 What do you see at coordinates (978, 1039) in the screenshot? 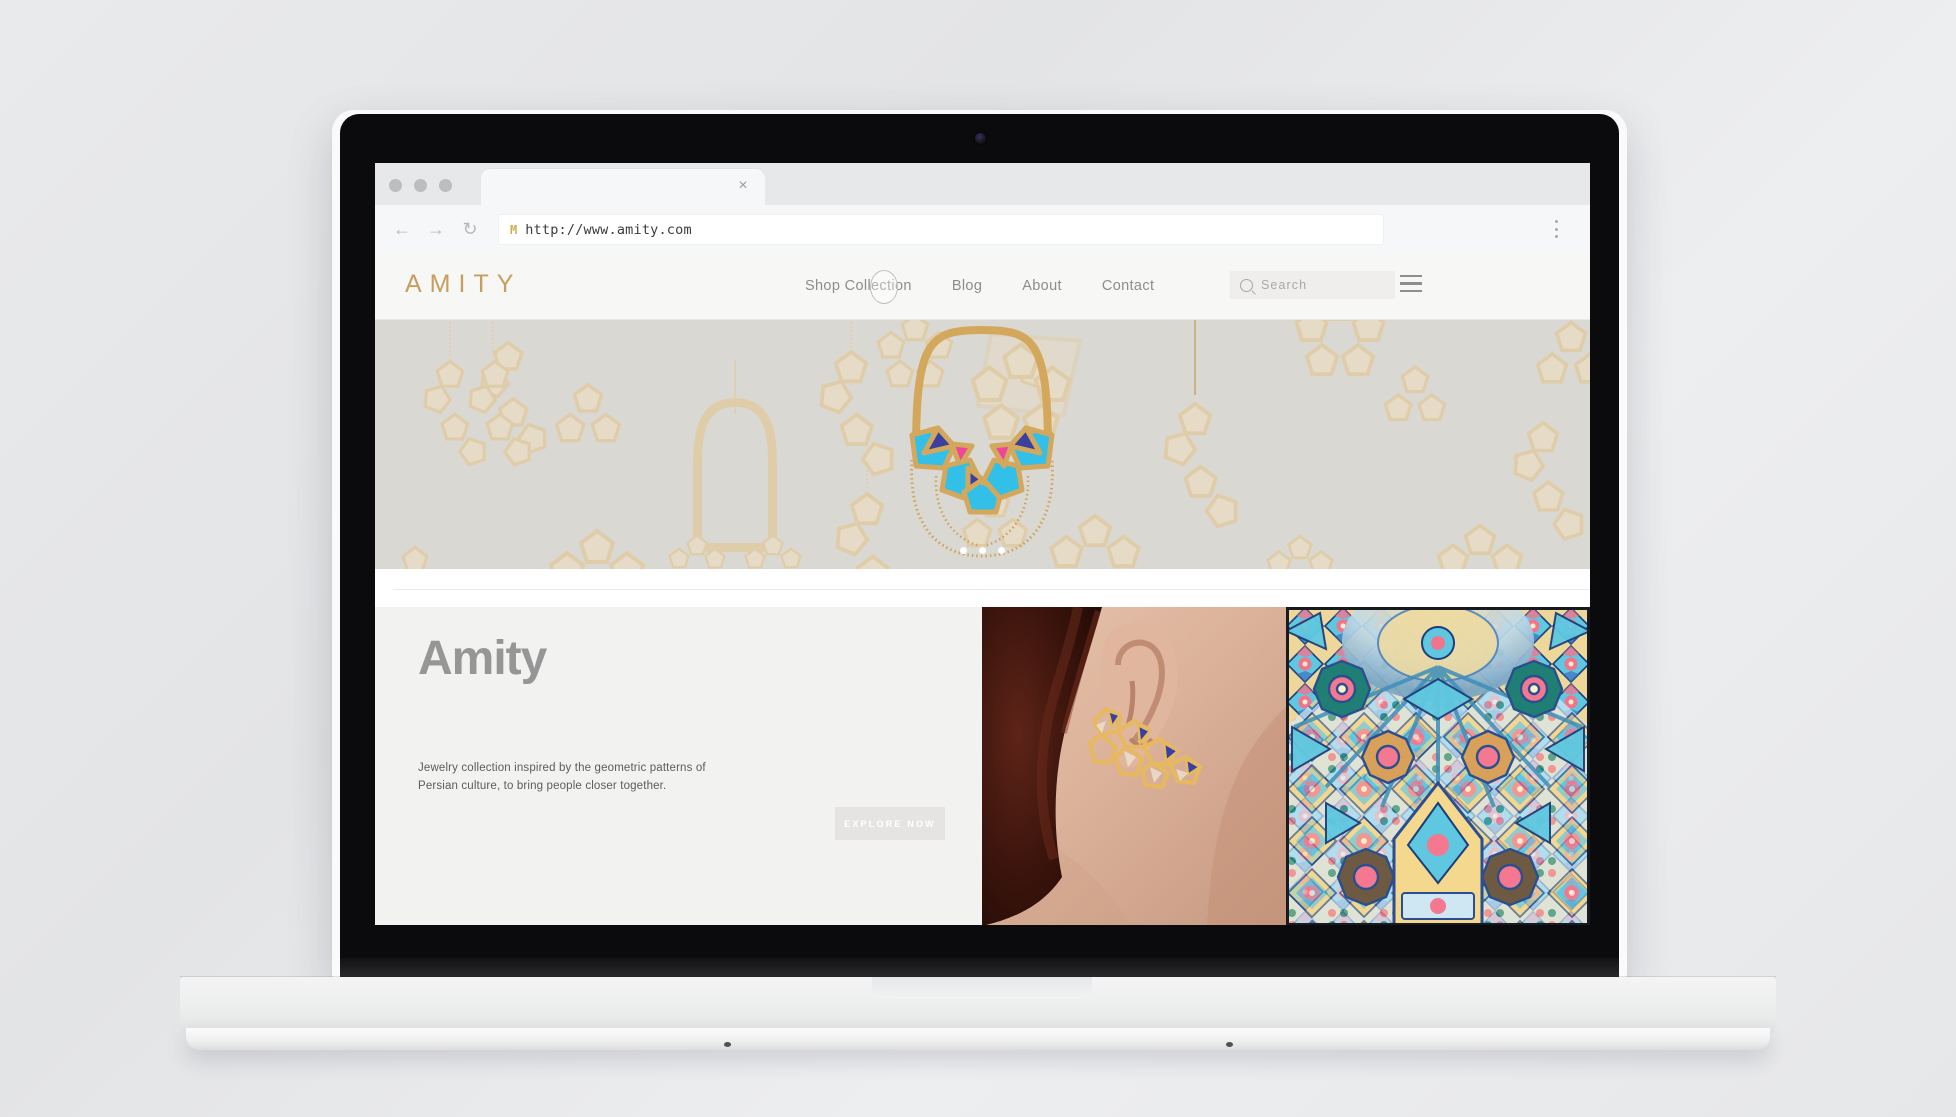
I see `laptop-base-lip` at bounding box center [978, 1039].